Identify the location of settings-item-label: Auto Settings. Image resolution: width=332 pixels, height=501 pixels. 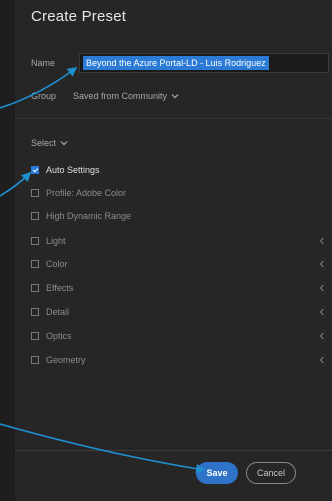
(73, 170).